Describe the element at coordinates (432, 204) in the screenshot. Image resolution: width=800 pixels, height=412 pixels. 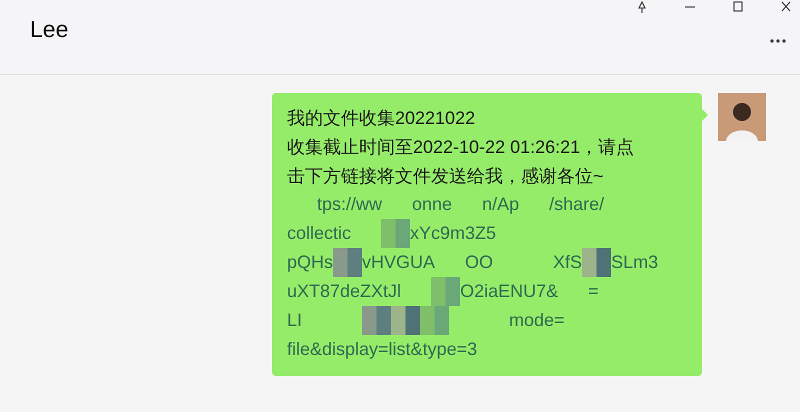
I see `message-text: onne` at that location.